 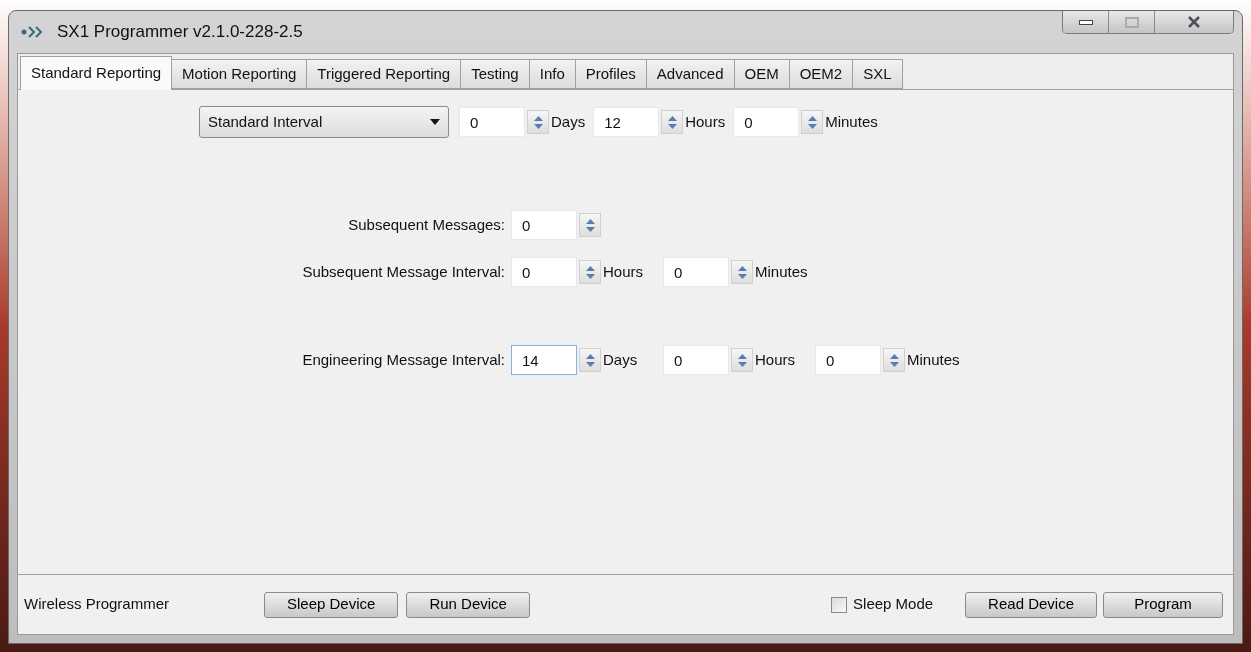 I want to click on maximize-icon, so click(x=1131, y=22).